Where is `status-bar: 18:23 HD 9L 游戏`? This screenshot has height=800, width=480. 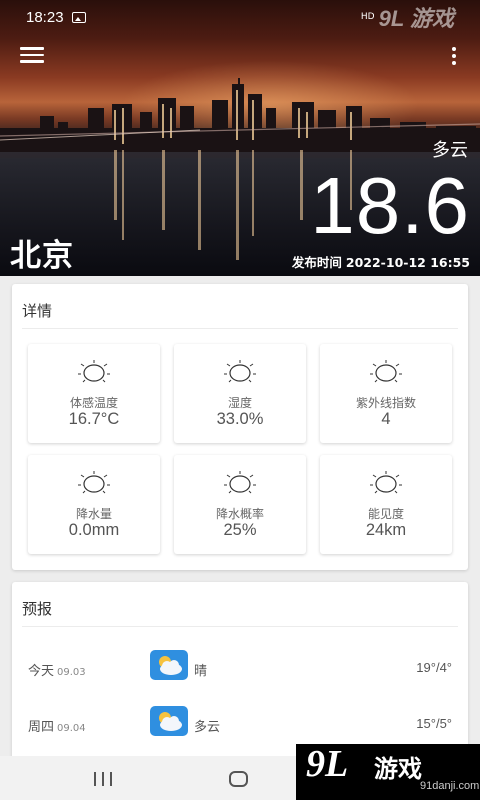
status-bar: 18:23 HD 9L 游戏 is located at coordinates (240, 17).